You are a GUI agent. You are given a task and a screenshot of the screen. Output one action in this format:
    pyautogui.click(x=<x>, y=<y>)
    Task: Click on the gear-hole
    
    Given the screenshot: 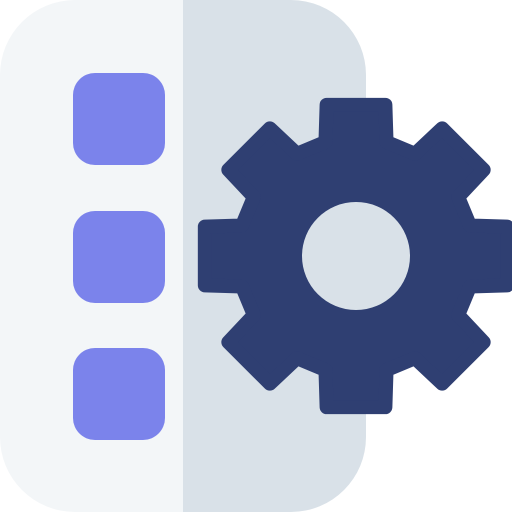 What is the action you would take?
    pyautogui.click(x=356, y=256)
    